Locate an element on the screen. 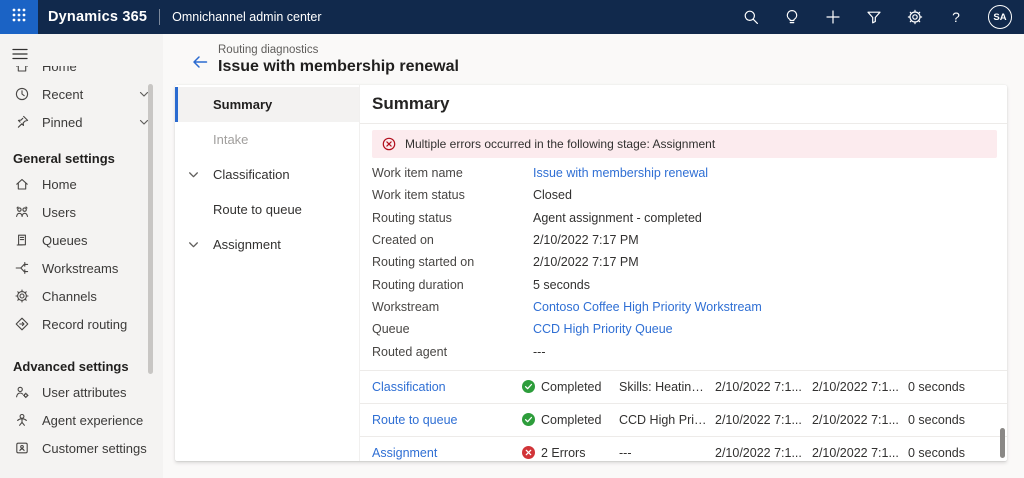 This screenshot has height=478, width=1024. sidebar-item-label: Recent is located at coordinates (63, 94).